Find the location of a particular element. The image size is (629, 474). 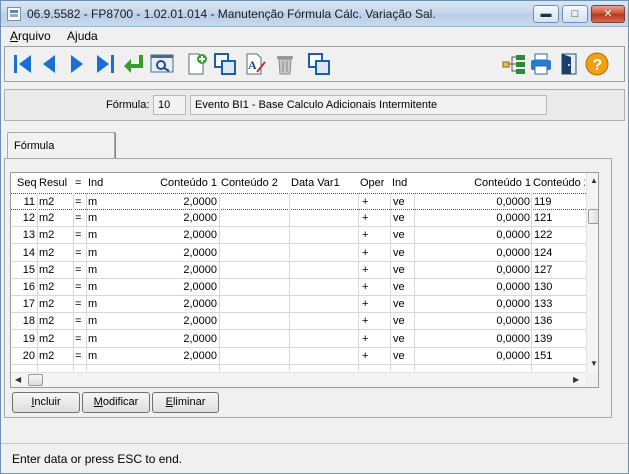

cell-c2b: 151 is located at coordinates (559, 356).